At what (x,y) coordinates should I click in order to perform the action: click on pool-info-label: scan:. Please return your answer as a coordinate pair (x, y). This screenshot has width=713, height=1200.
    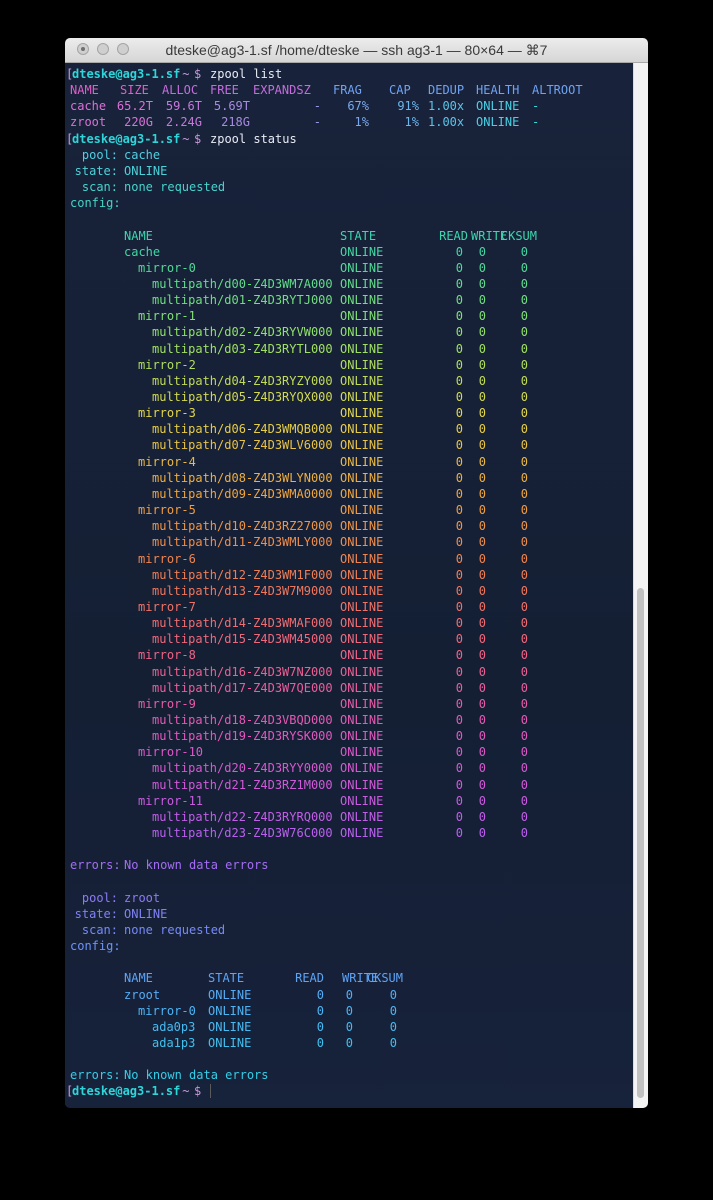
    Looking at the image, I should click on (99, 187).